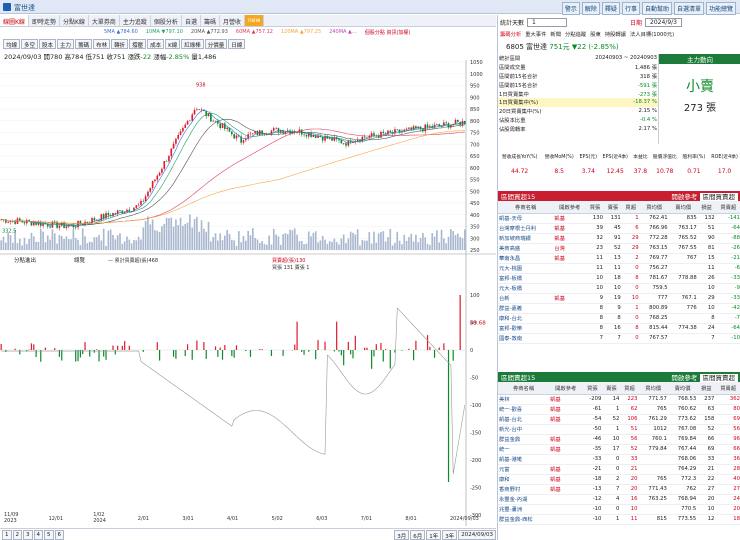 The image size is (740, 540). What do you see at coordinates (718, 378) in the screenshot?
I see `sell-filter-select: 區間買賣超` at bounding box center [718, 378].